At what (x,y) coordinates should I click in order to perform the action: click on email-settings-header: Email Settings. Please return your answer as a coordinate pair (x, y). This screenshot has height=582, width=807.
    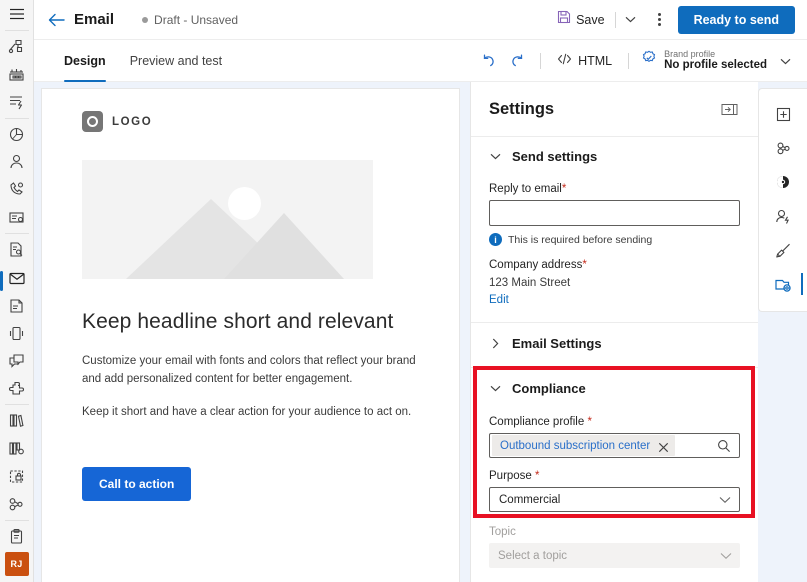
    Looking at the image, I should click on (614, 343).